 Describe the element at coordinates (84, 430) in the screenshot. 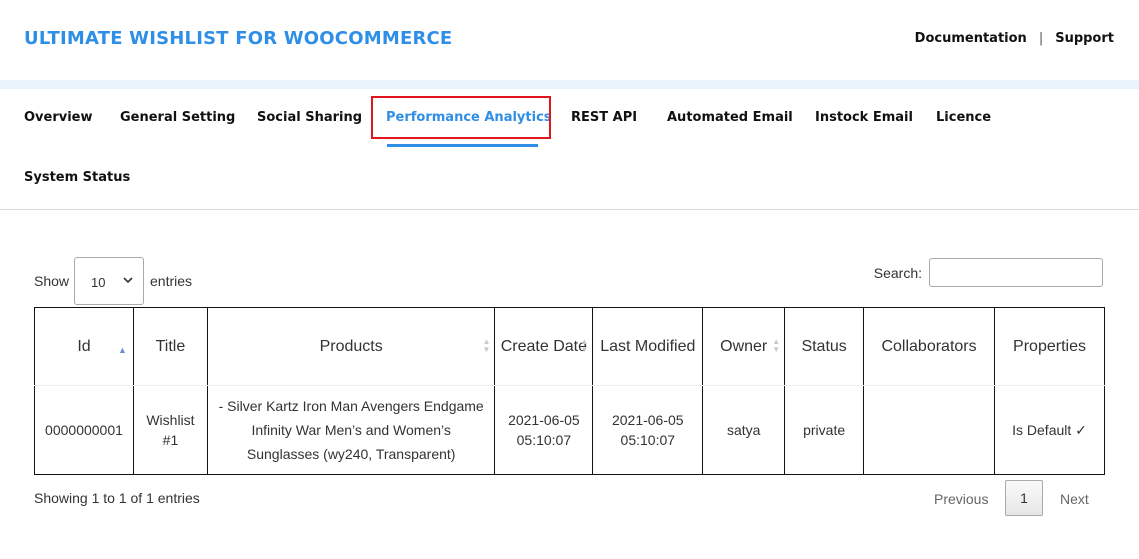

I see `cell-id: 0000000001` at that location.